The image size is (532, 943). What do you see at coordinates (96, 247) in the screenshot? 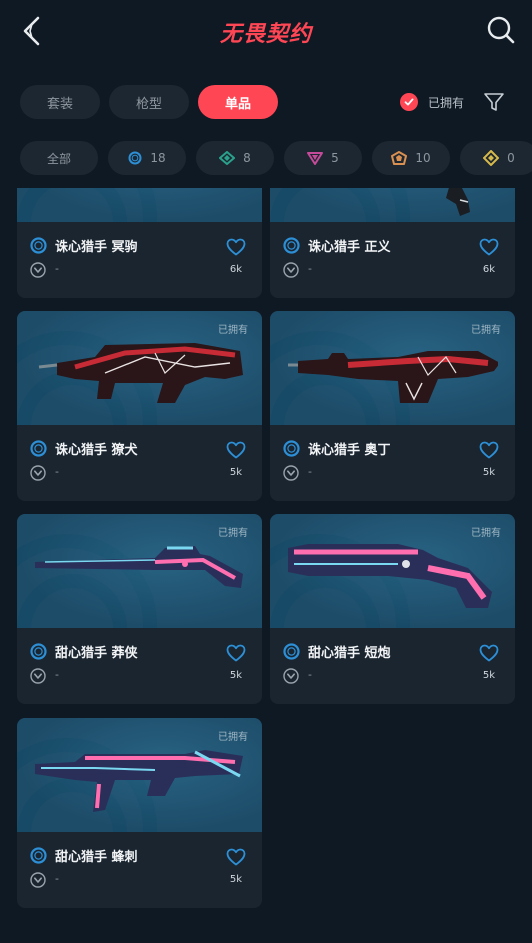
I see `skin-name: 诛心猎手 冥驹` at bounding box center [96, 247].